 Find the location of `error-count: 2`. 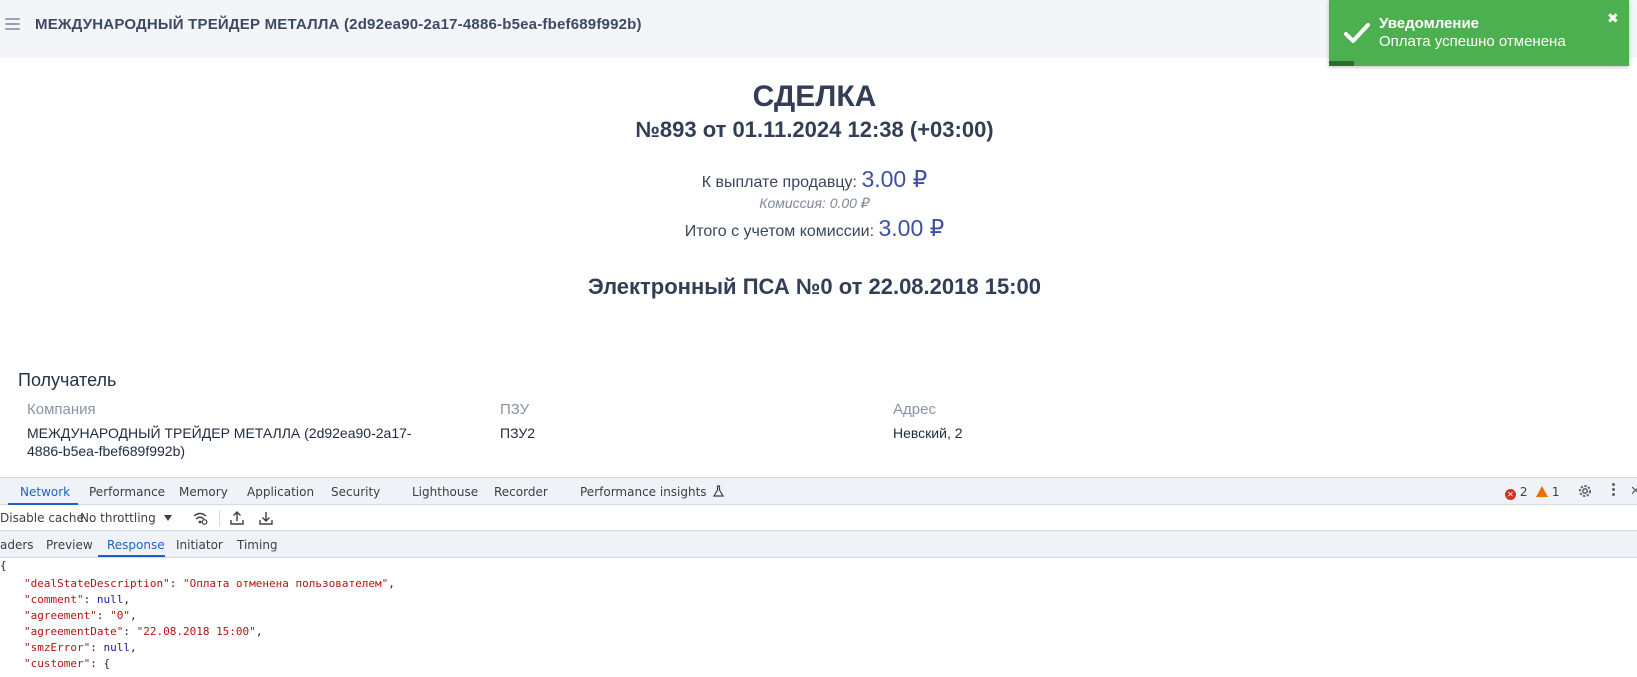

error-count: 2 is located at coordinates (1523, 492).